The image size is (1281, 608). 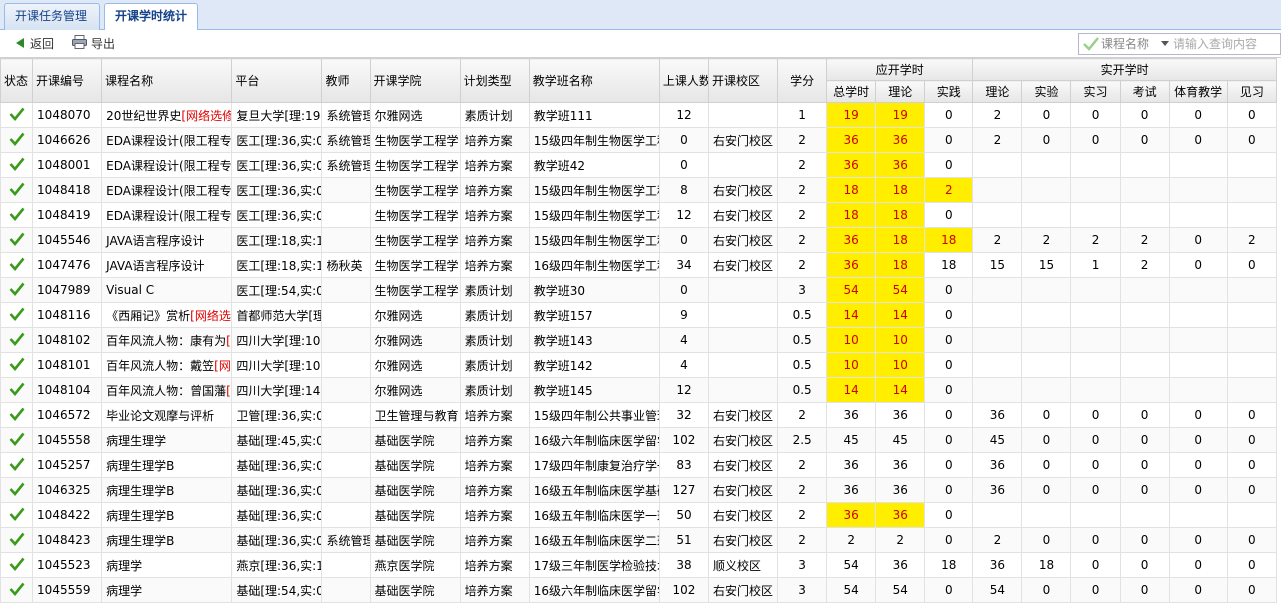 I want to click on chevron-down-icon, so click(x=1165, y=43).